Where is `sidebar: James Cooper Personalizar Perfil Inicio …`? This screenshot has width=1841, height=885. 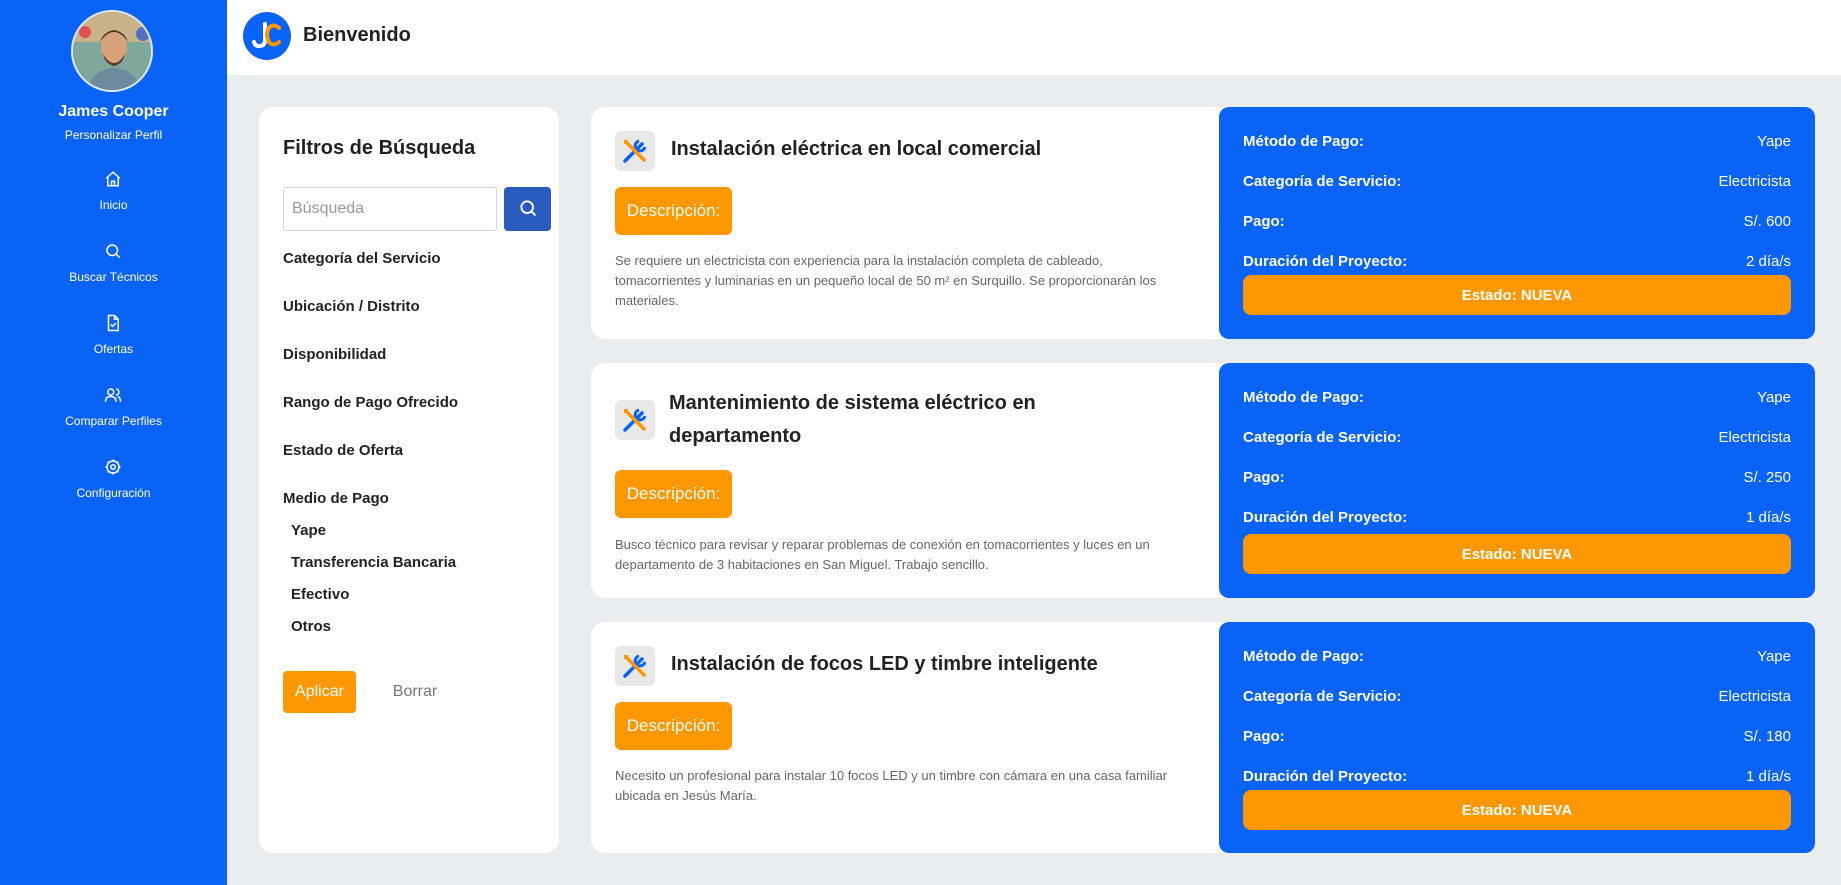
sidebar: James Cooper Personalizar Perfil Inicio … is located at coordinates (113, 442).